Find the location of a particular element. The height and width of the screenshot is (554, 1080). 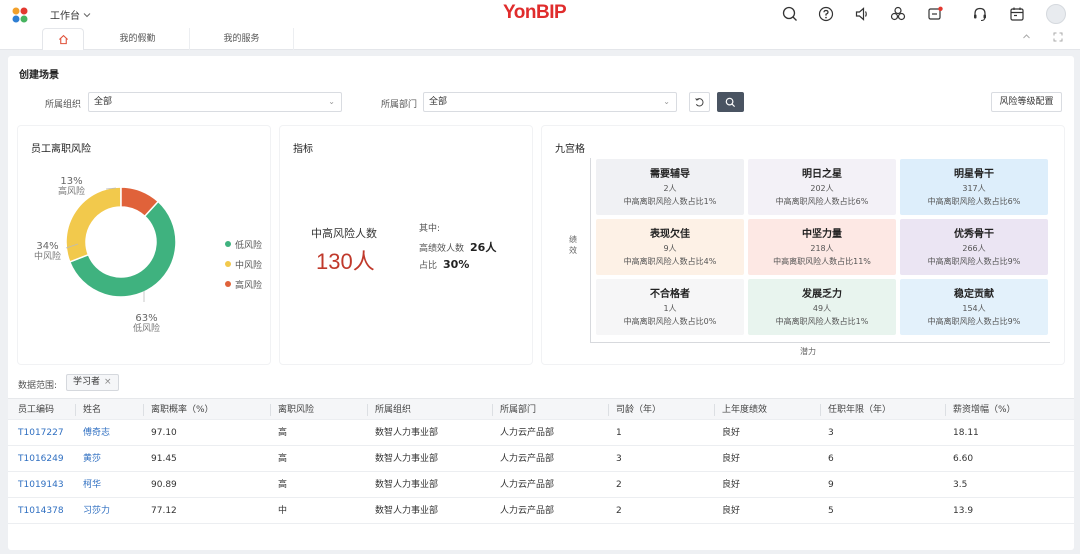

grid-cell-lacking-growth: 发展乏力 49人 中高离职风险人数占比1% is located at coordinates (822, 307).